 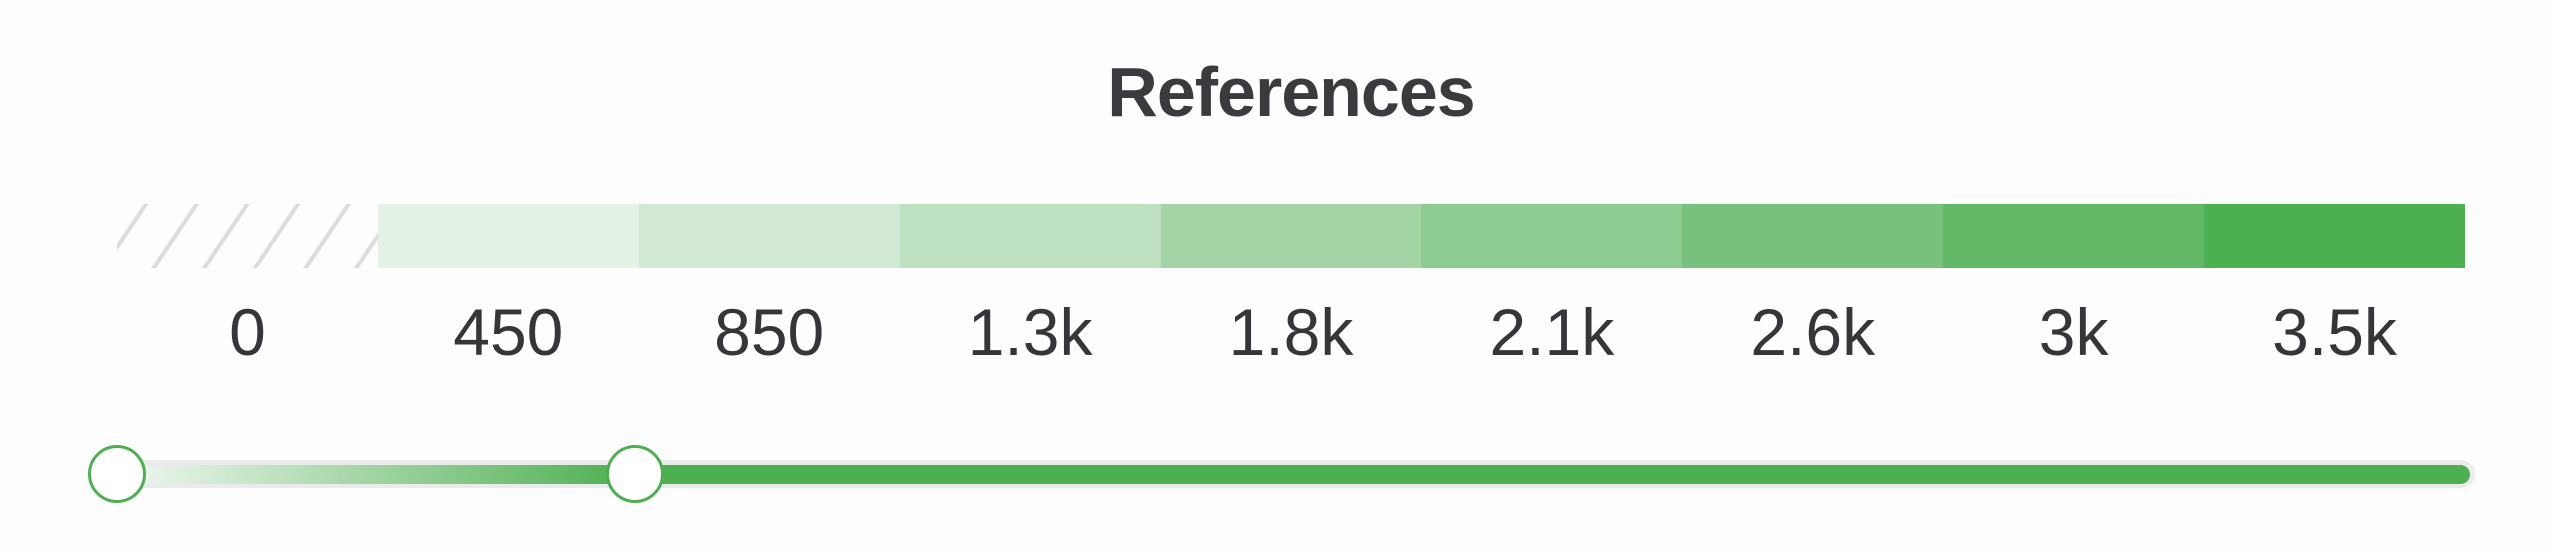 What do you see at coordinates (376, 474) in the screenshot?
I see `slider-fill-gradient` at bounding box center [376, 474].